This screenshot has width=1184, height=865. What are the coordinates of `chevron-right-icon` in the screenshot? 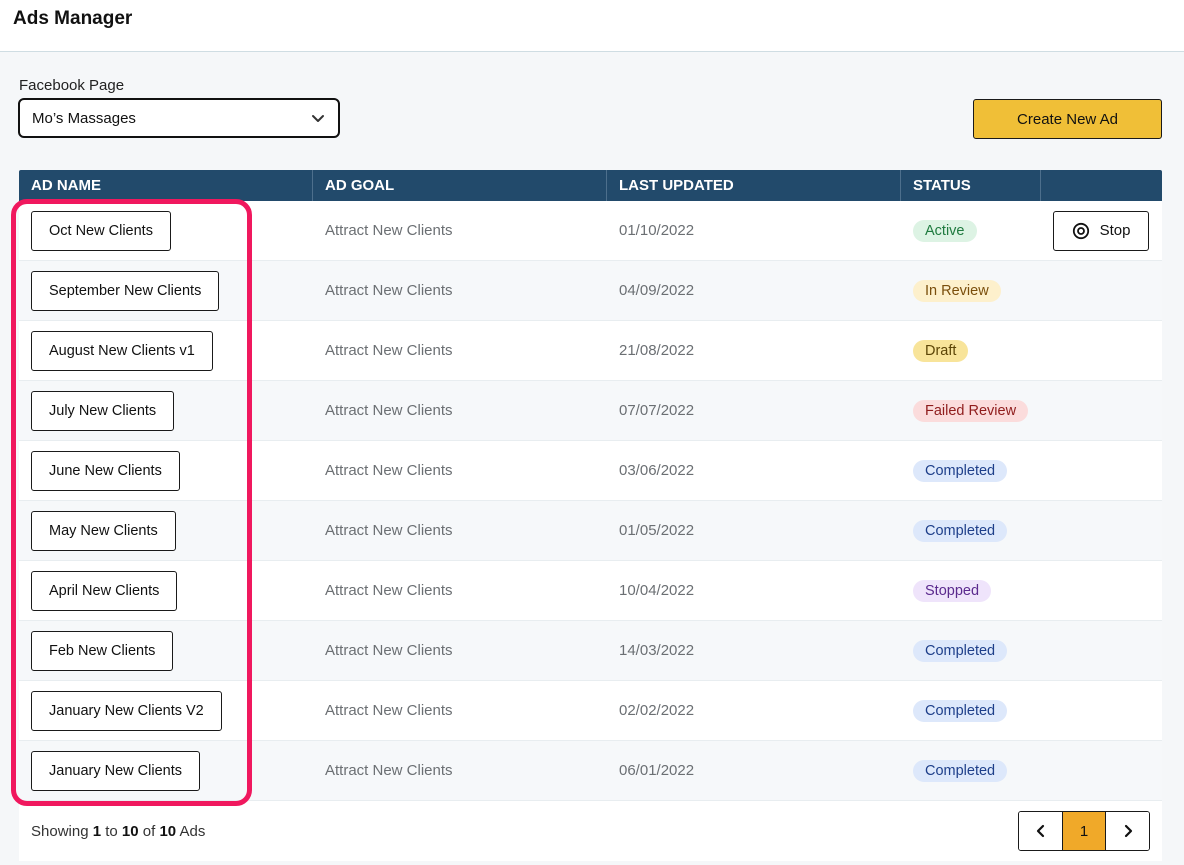 It's located at (1128, 831).